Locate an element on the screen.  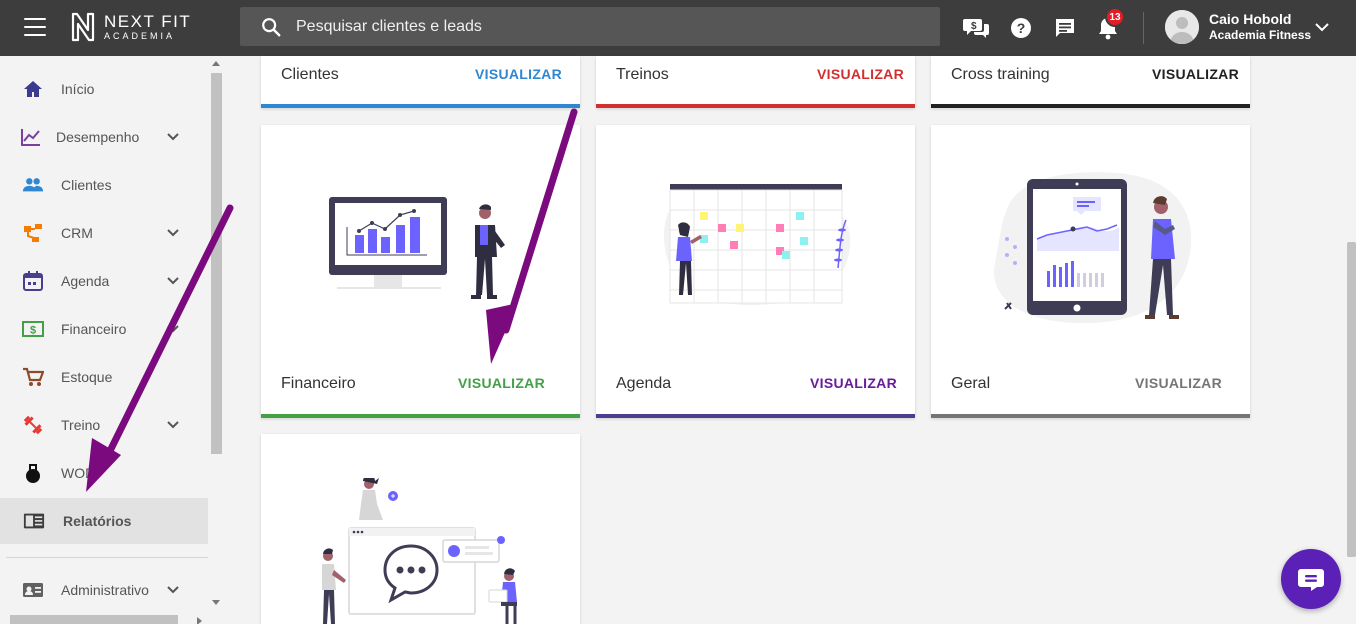
id-card-icon is located at coordinates (33, 590).